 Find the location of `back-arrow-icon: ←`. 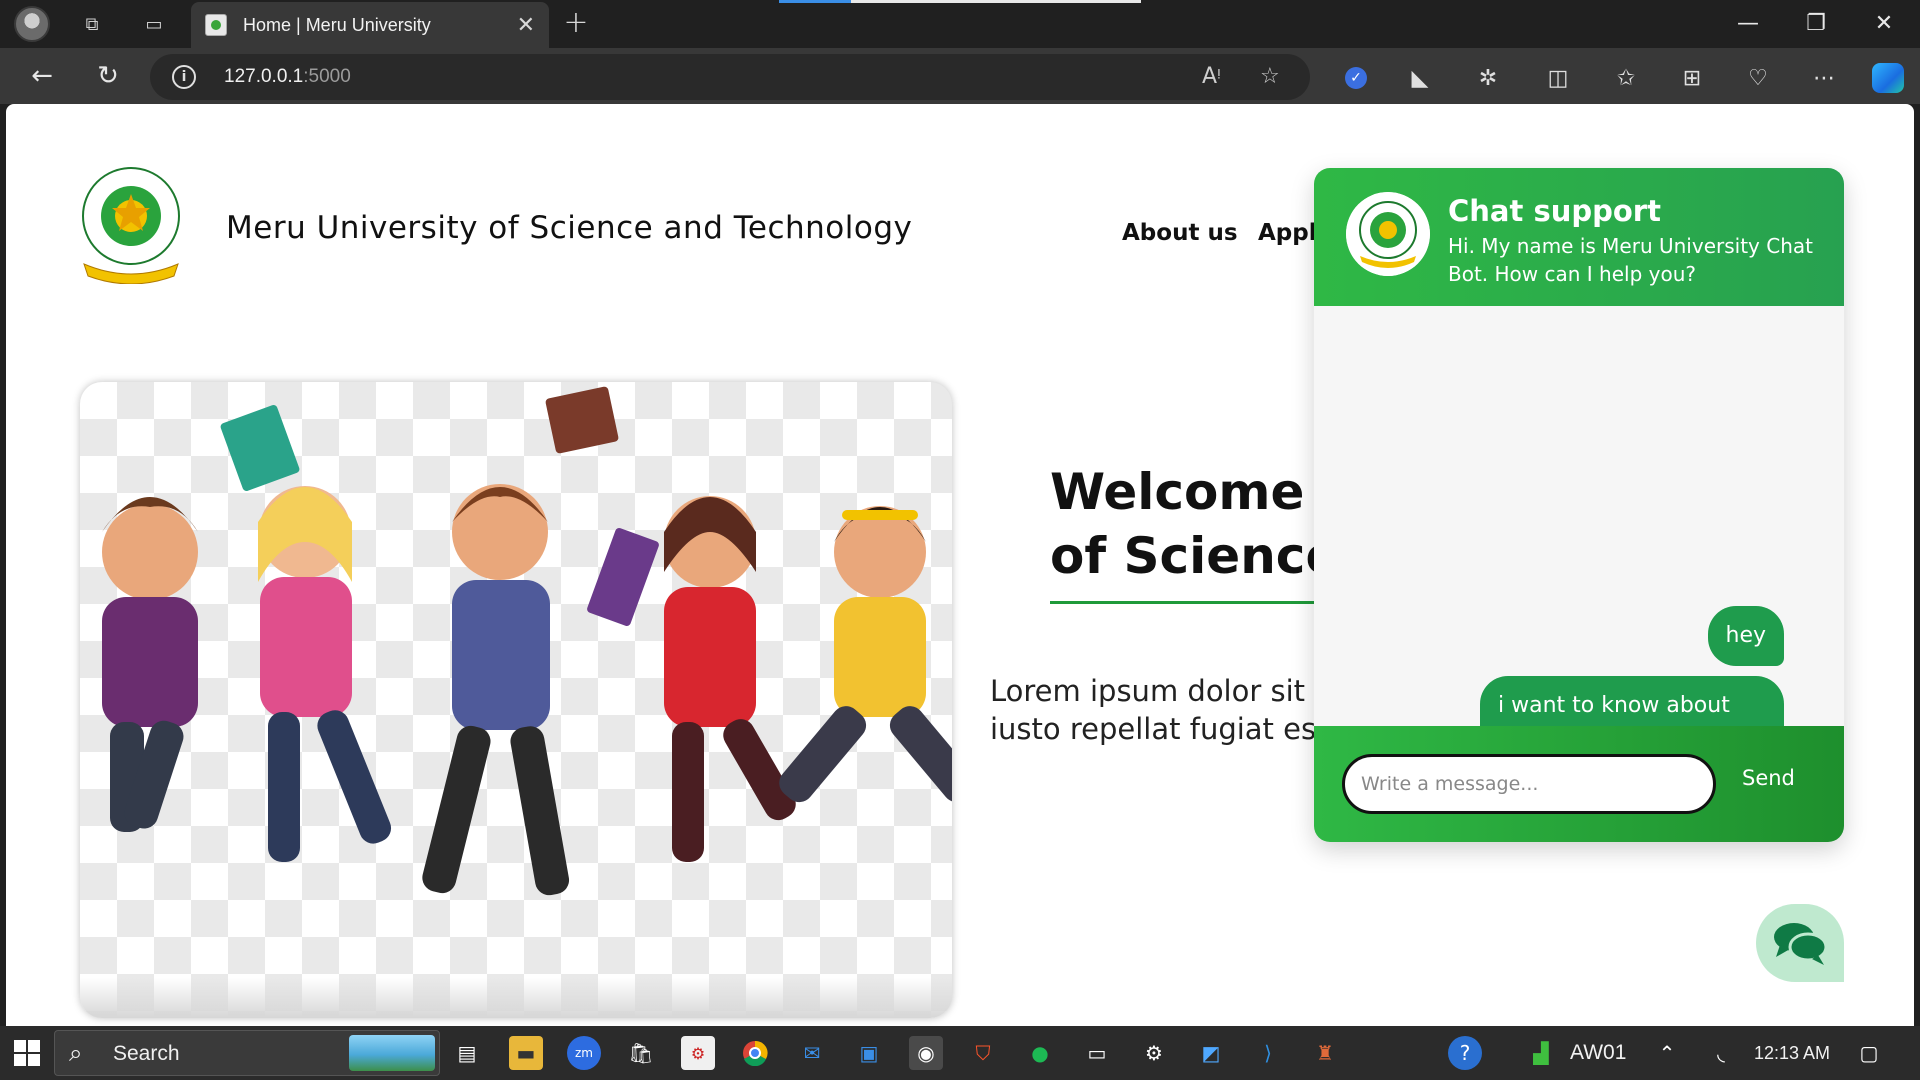

back-arrow-icon: ← is located at coordinates (42, 76).